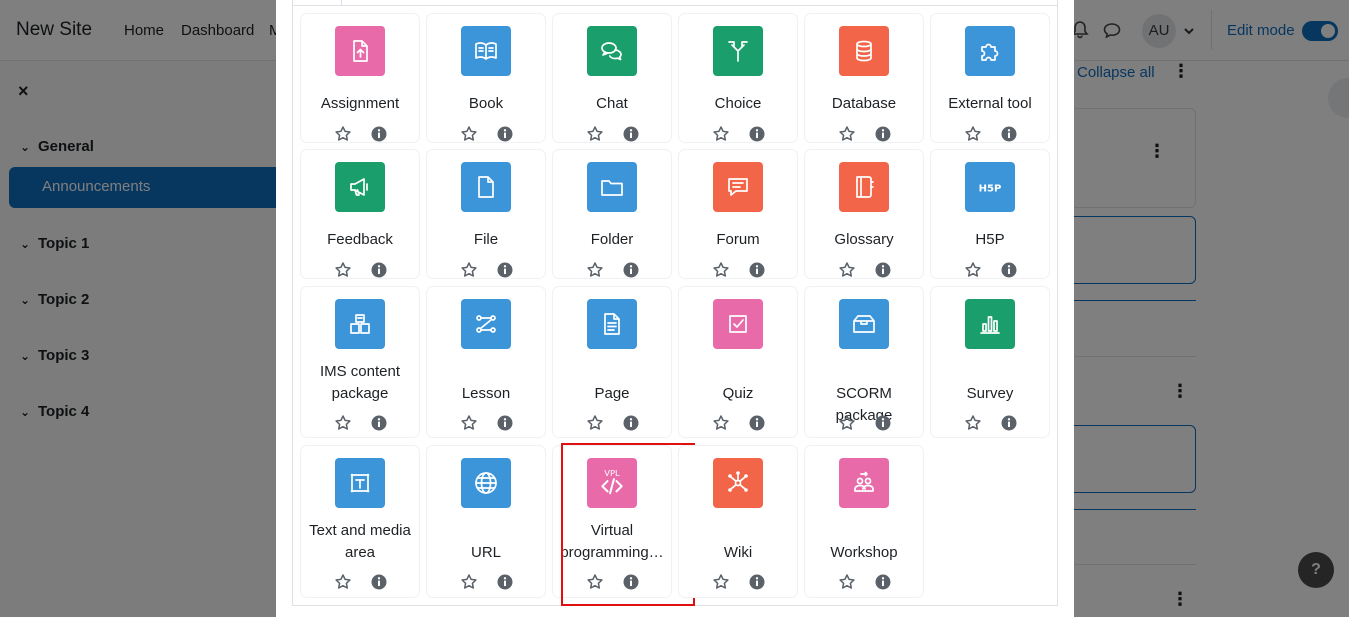 The width and height of the screenshot is (1349, 617). I want to click on activity-label: Glossary, so click(864, 239).